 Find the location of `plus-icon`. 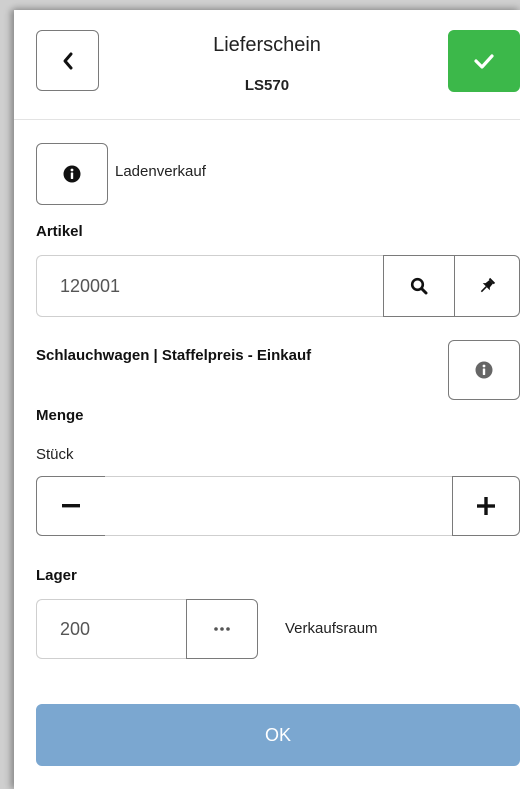

plus-icon is located at coordinates (486, 506).